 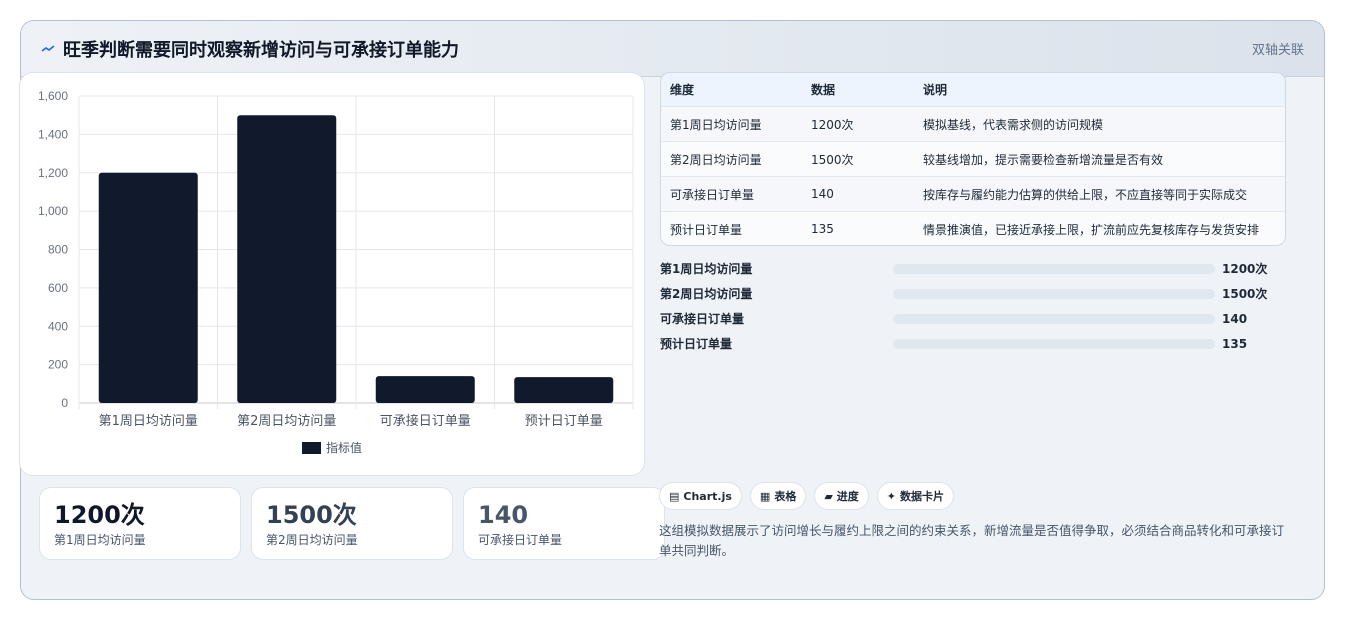 What do you see at coordinates (58, 288) in the screenshot?
I see `y-tick-label: 600` at bounding box center [58, 288].